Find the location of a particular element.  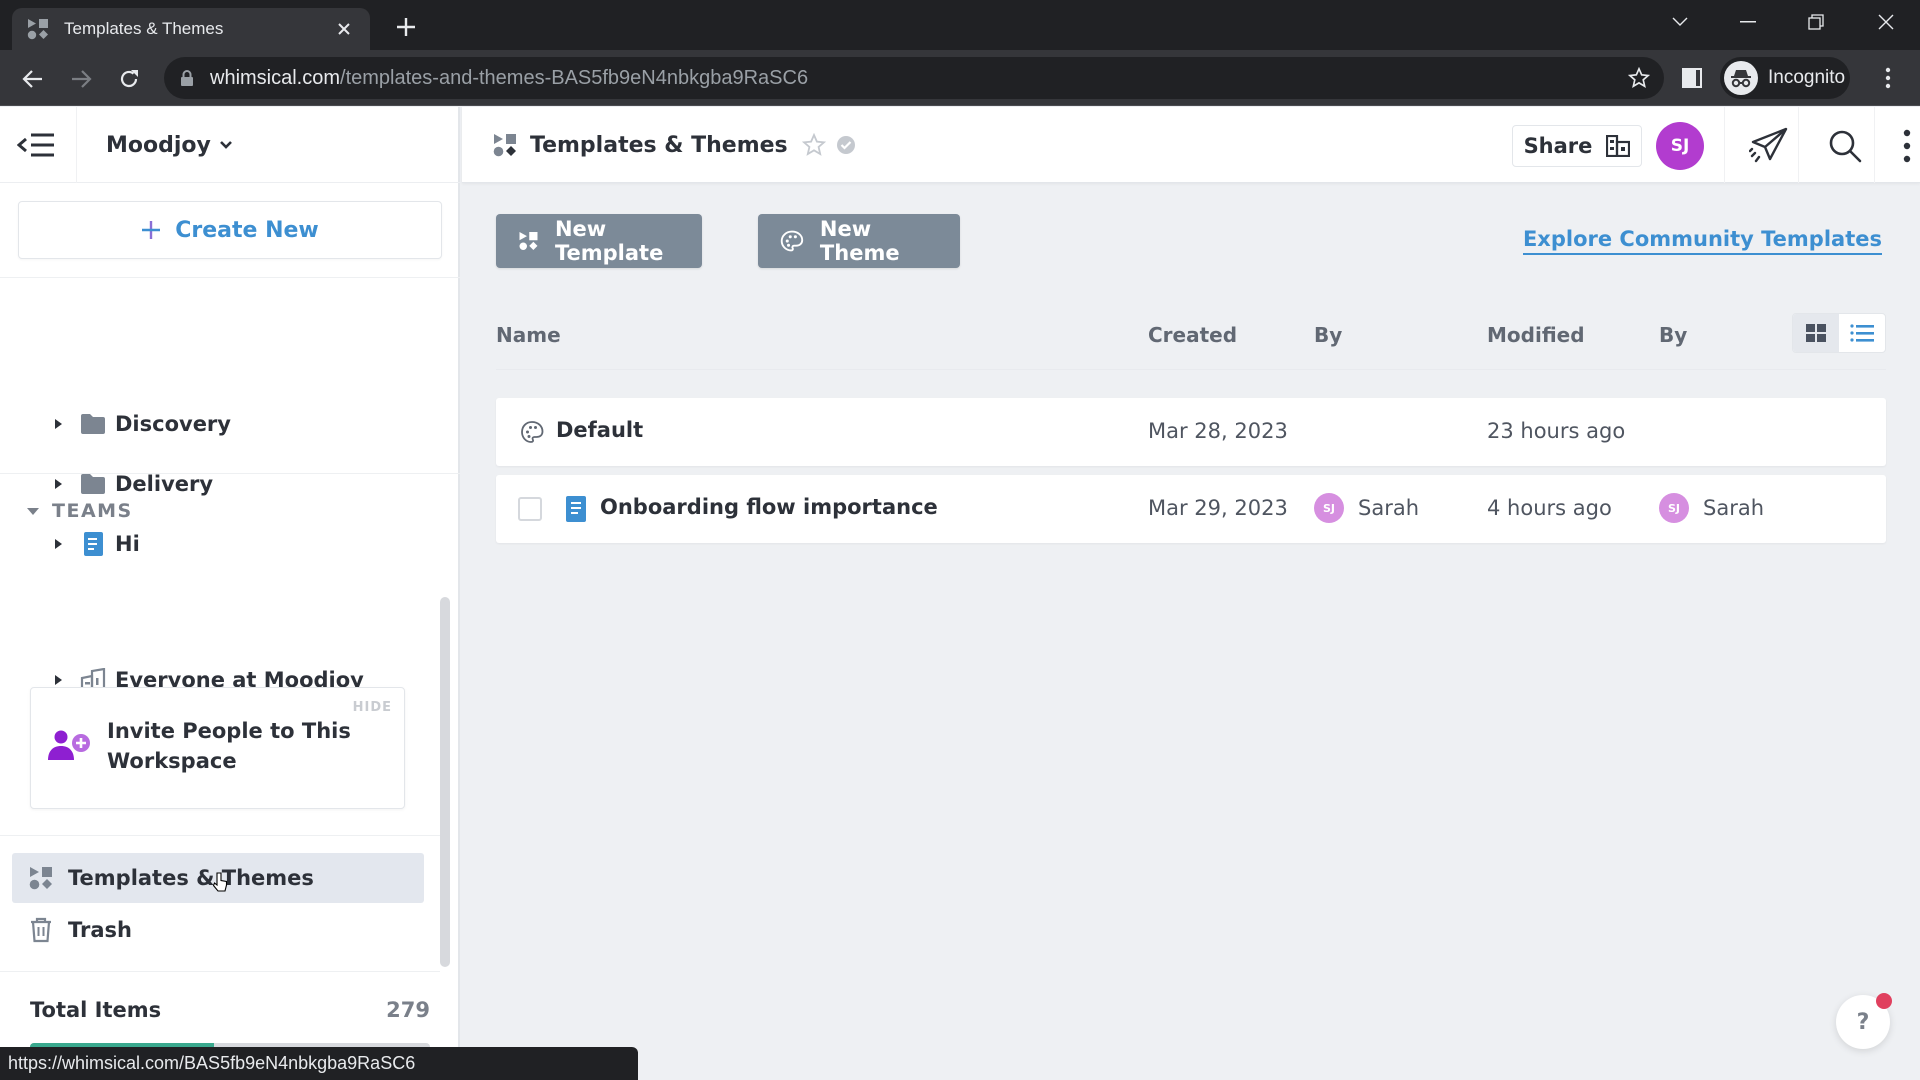

palette-icon is located at coordinates (532, 432).